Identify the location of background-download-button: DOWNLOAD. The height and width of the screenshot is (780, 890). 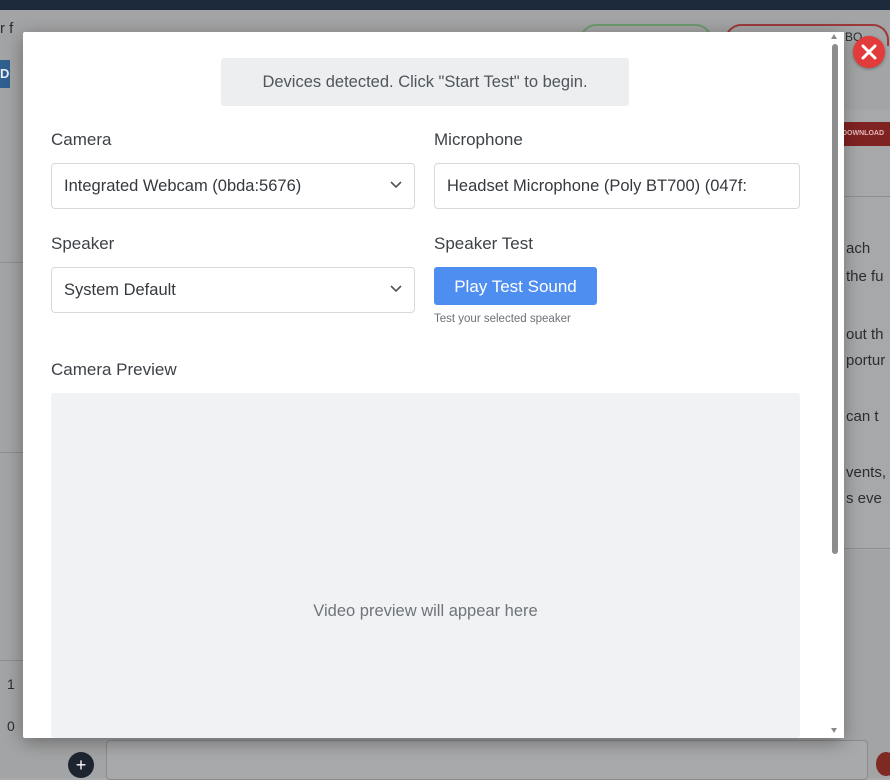
(866, 134).